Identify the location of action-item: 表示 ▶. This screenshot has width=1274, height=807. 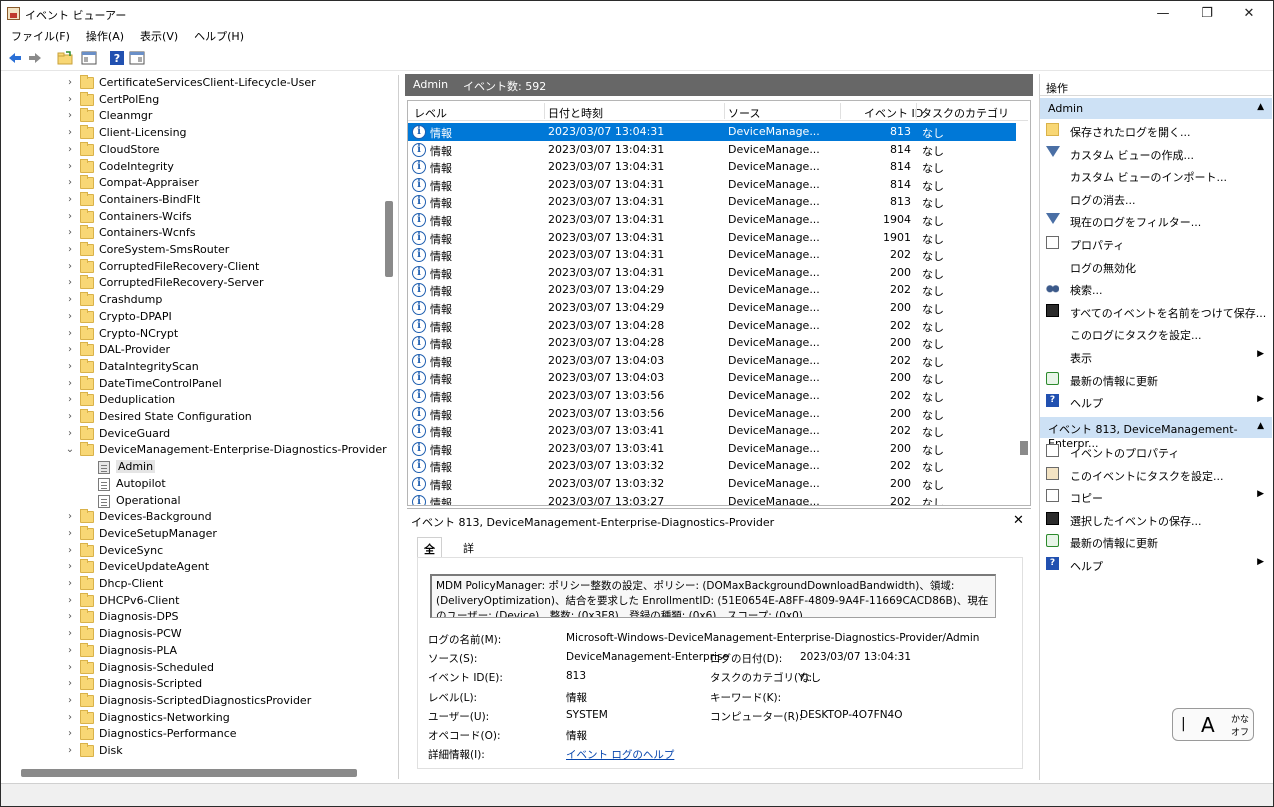
(1156, 356).